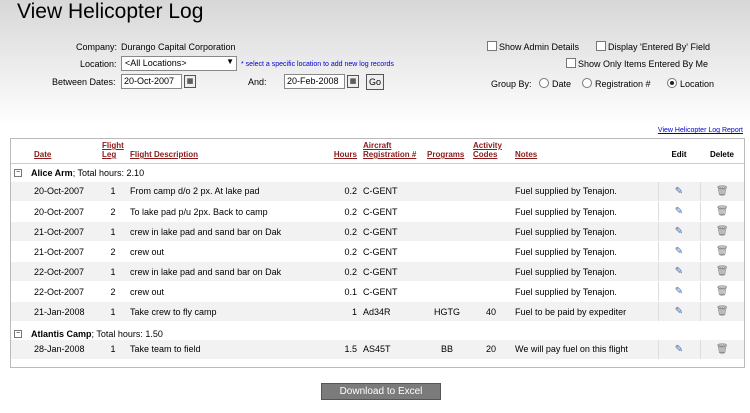 Image resolution: width=750 pixels, height=413 pixels. What do you see at coordinates (65, 211) in the screenshot?
I see `cell-date: 20-Oct-2007` at bounding box center [65, 211].